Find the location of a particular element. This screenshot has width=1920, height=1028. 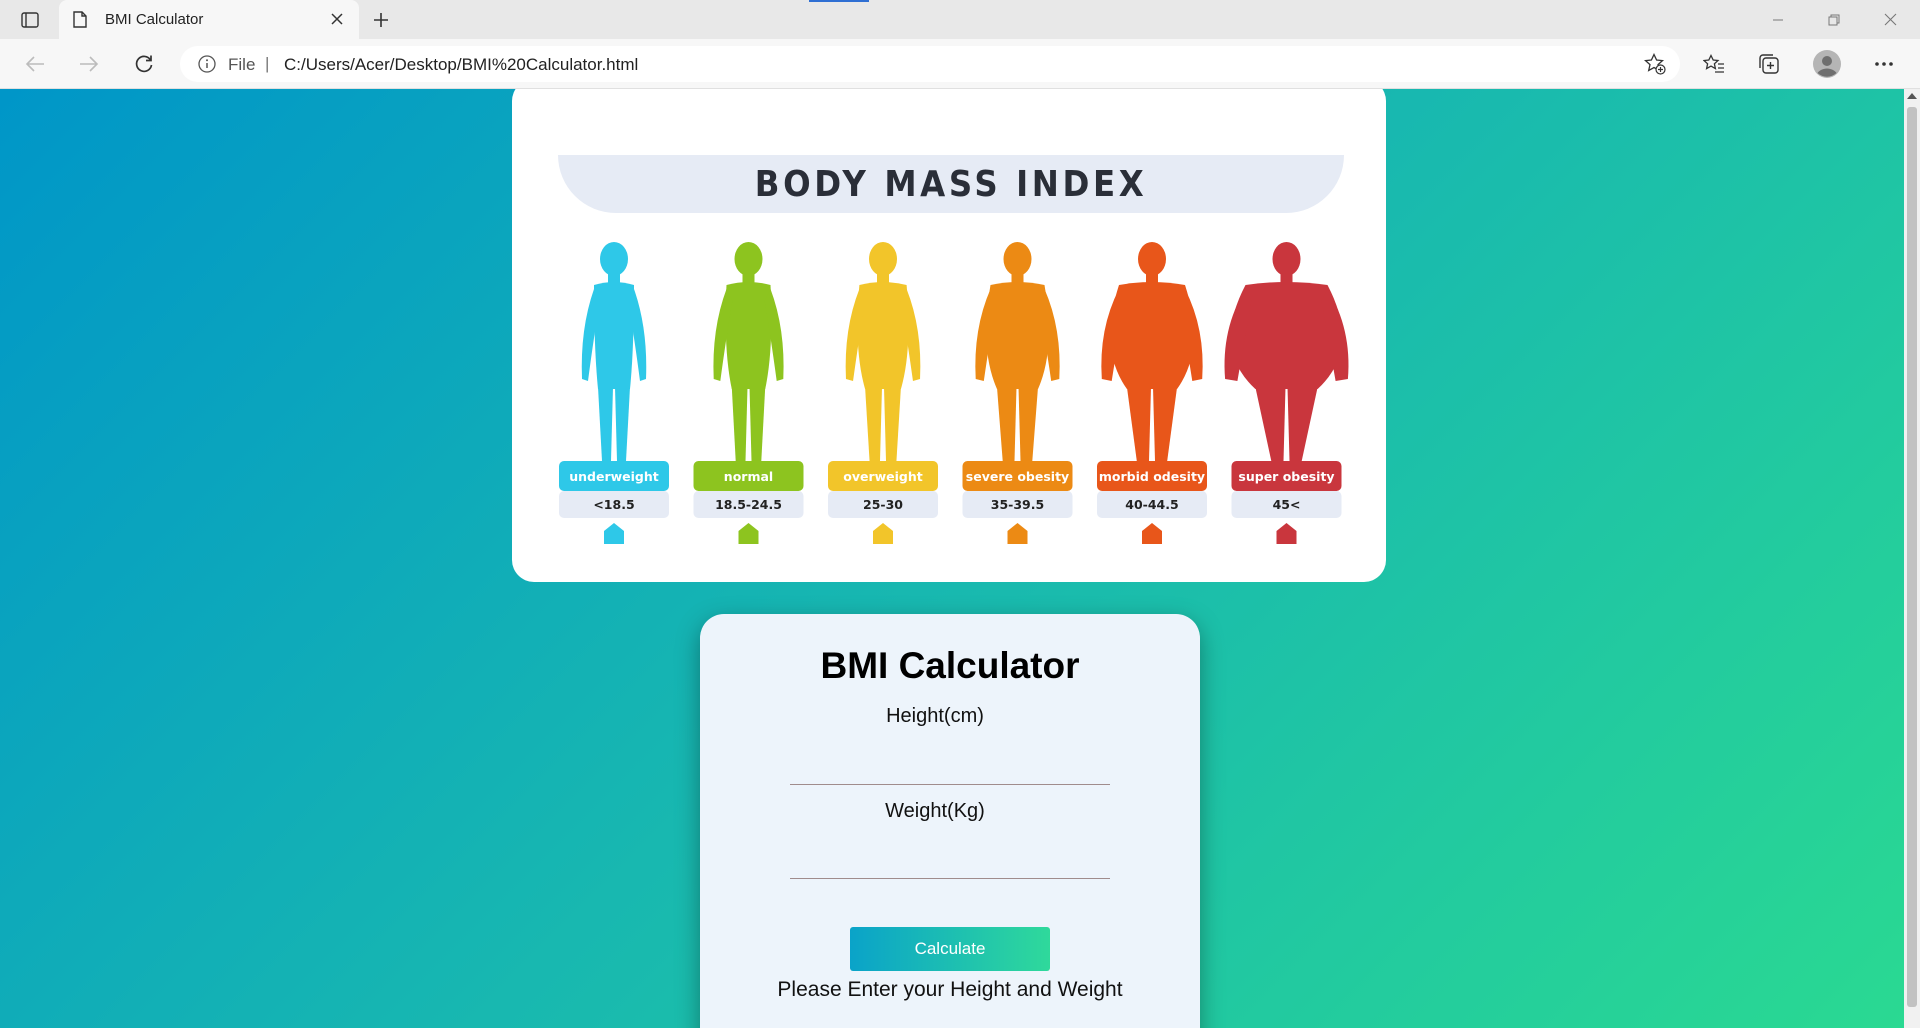

plus-icon is located at coordinates (381, 20).